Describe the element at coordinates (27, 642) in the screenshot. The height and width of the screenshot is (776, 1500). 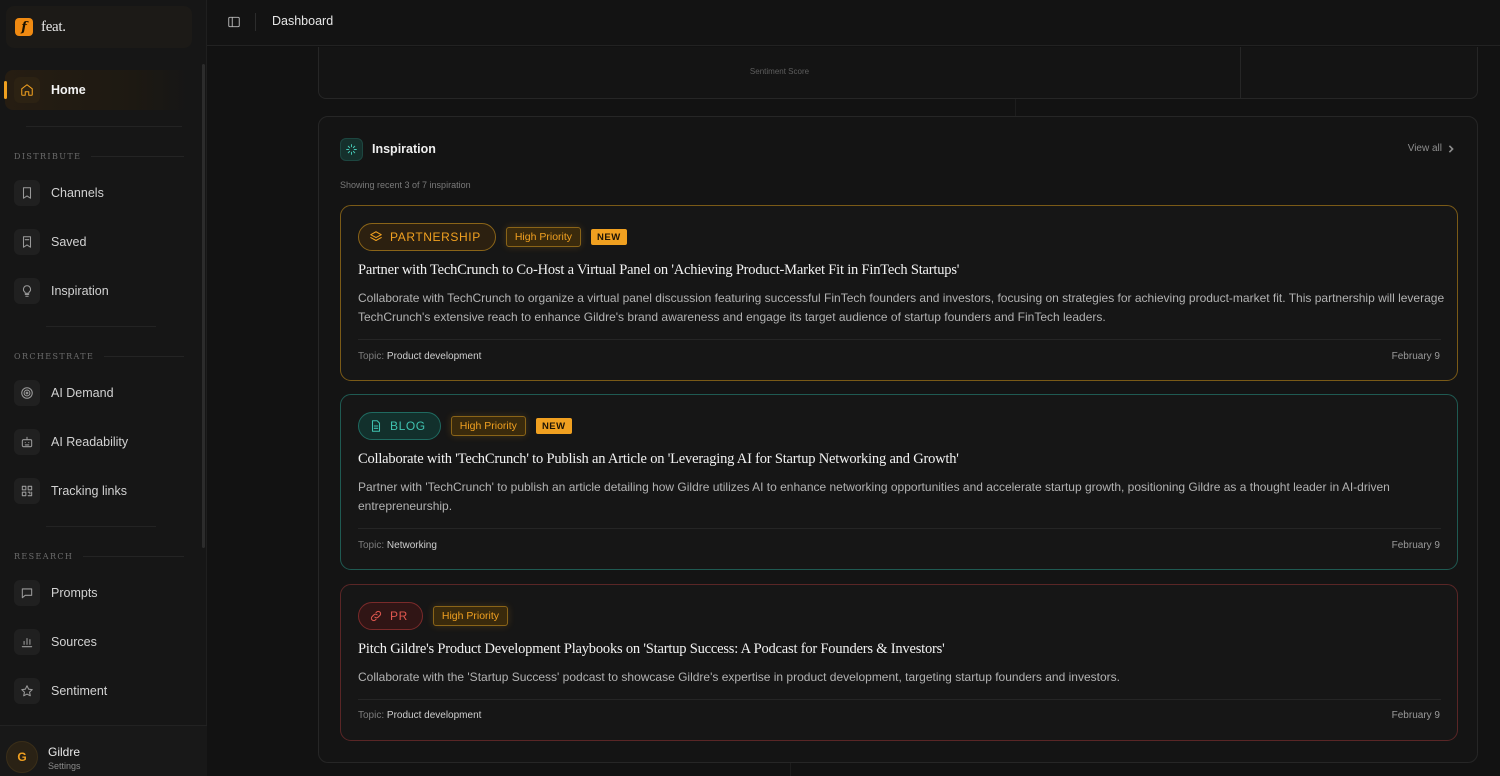
I see `bar-chart-icon` at that location.